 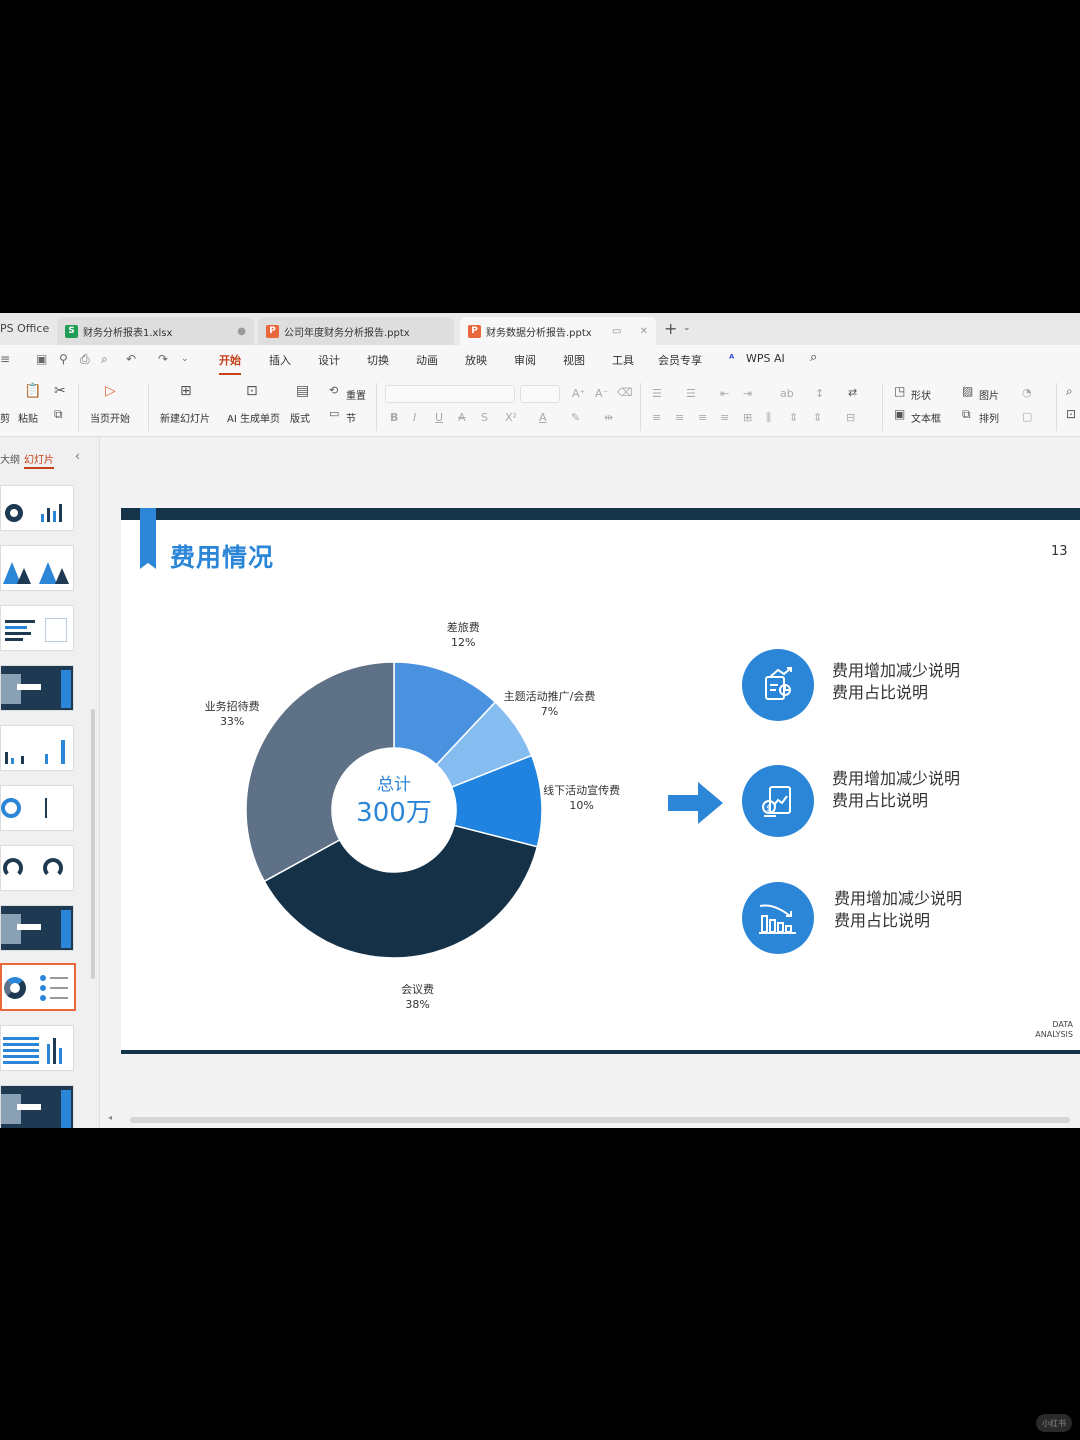 What do you see at coordinates (765, 358) in the screenshot?
I see `menu-wps-ai: WPS AI` at bounding box center [765, 358].